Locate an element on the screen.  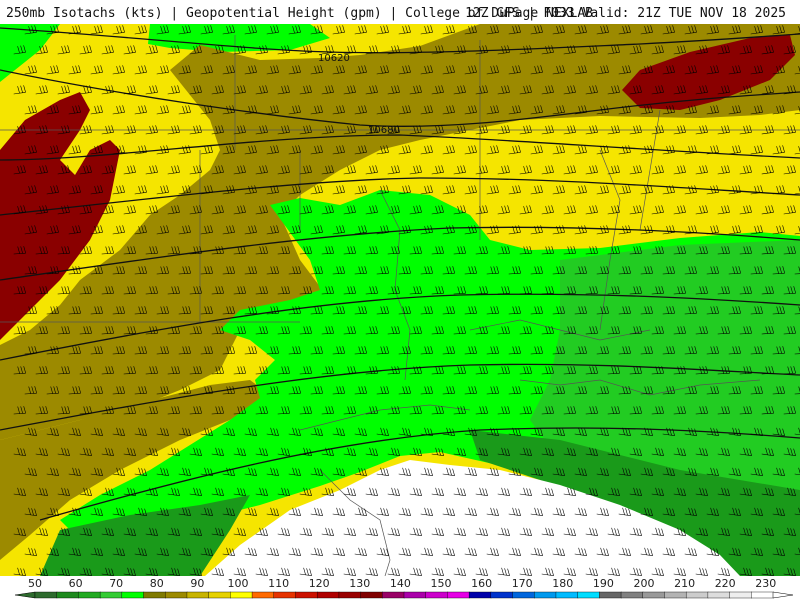
legend-label-180: 180 is located at coordinates (562, 583).